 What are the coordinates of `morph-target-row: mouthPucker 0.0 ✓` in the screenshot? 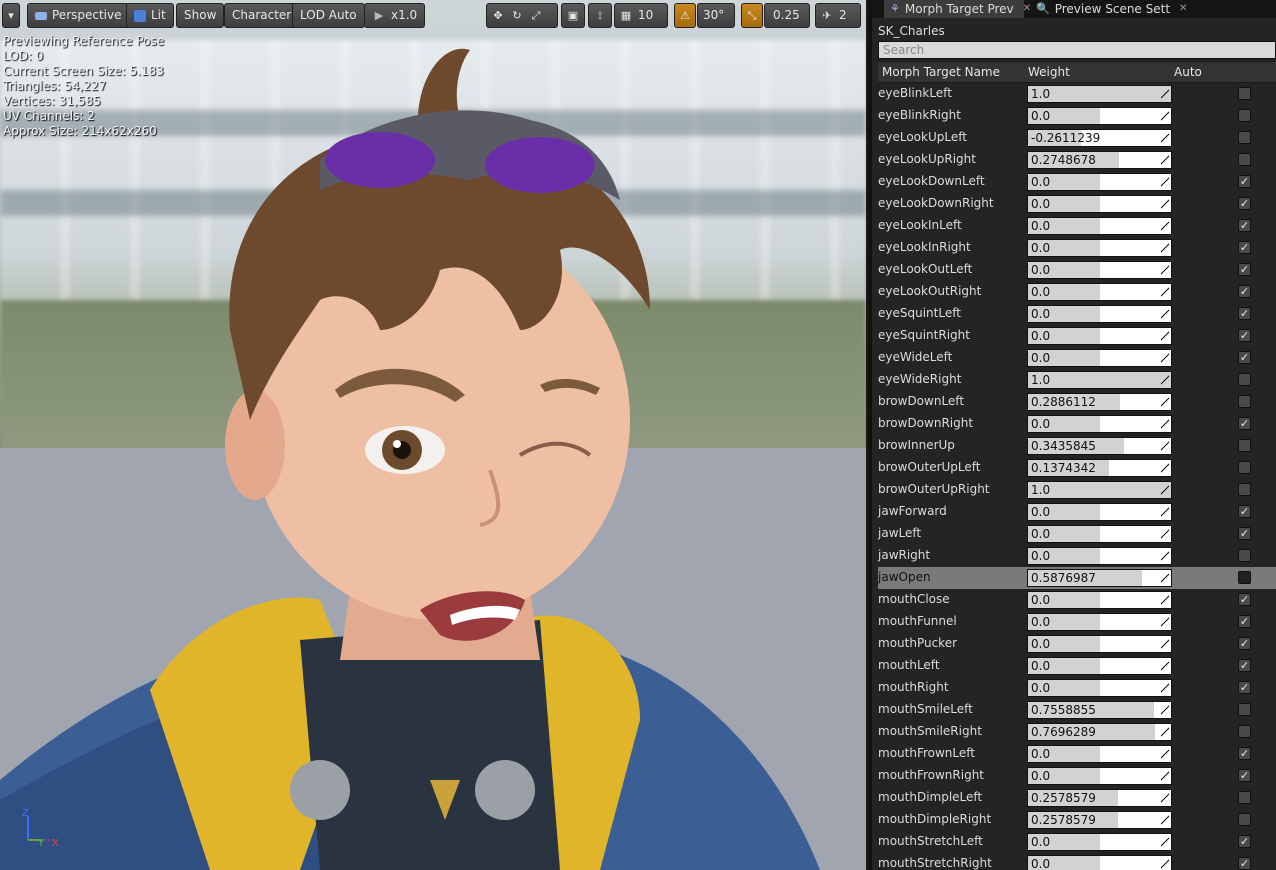 It's located at (1077, 644).